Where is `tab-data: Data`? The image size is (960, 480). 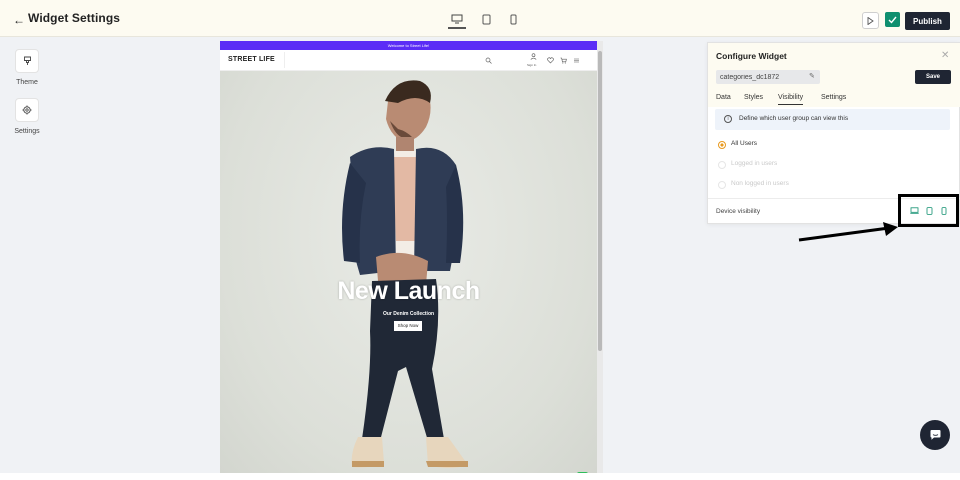 tab-data: Data is located at coordinates (723, 97).